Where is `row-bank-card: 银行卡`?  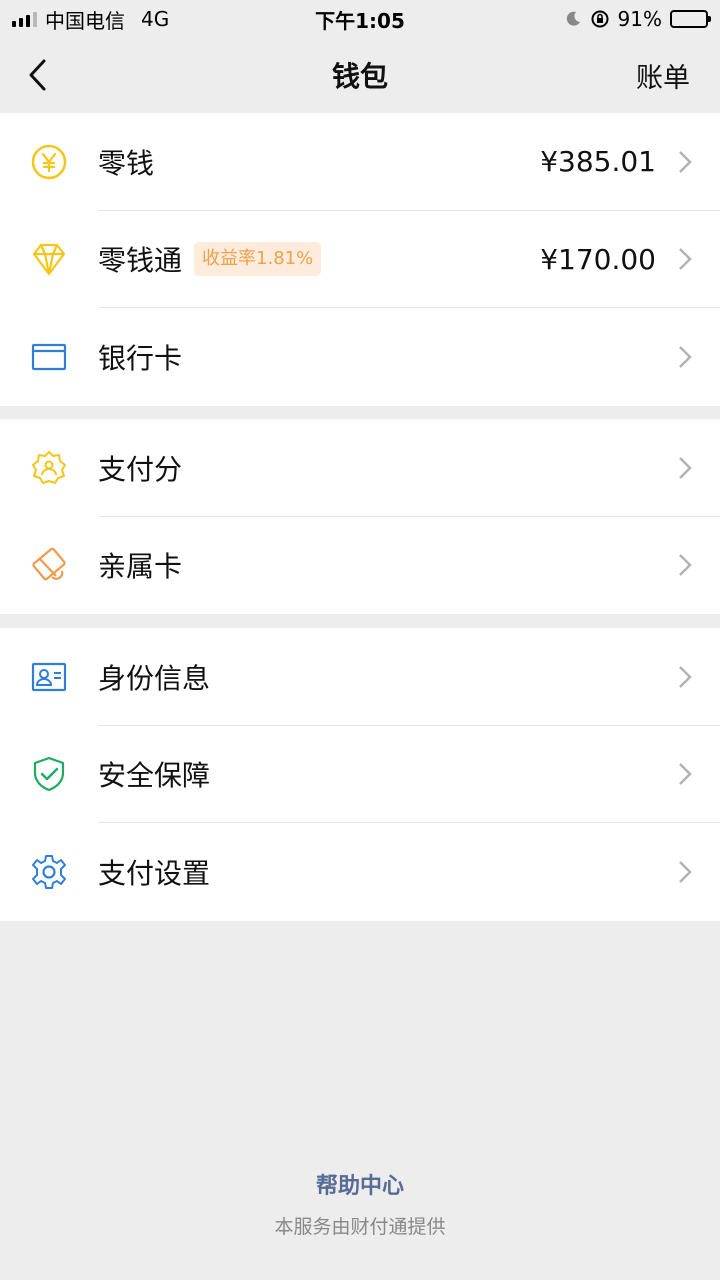 row-bank-card: 银行卡 is located at coordinates (360, 357).